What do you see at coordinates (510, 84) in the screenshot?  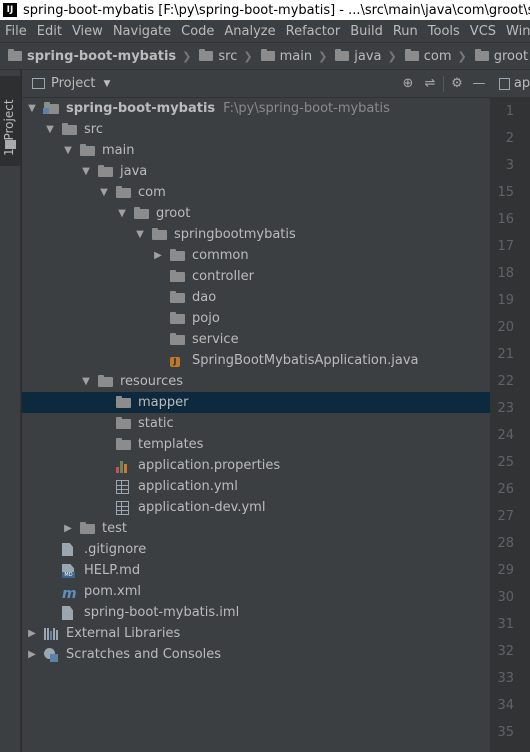 I see `editor-tab: ap` at bounding box center [510, 84].